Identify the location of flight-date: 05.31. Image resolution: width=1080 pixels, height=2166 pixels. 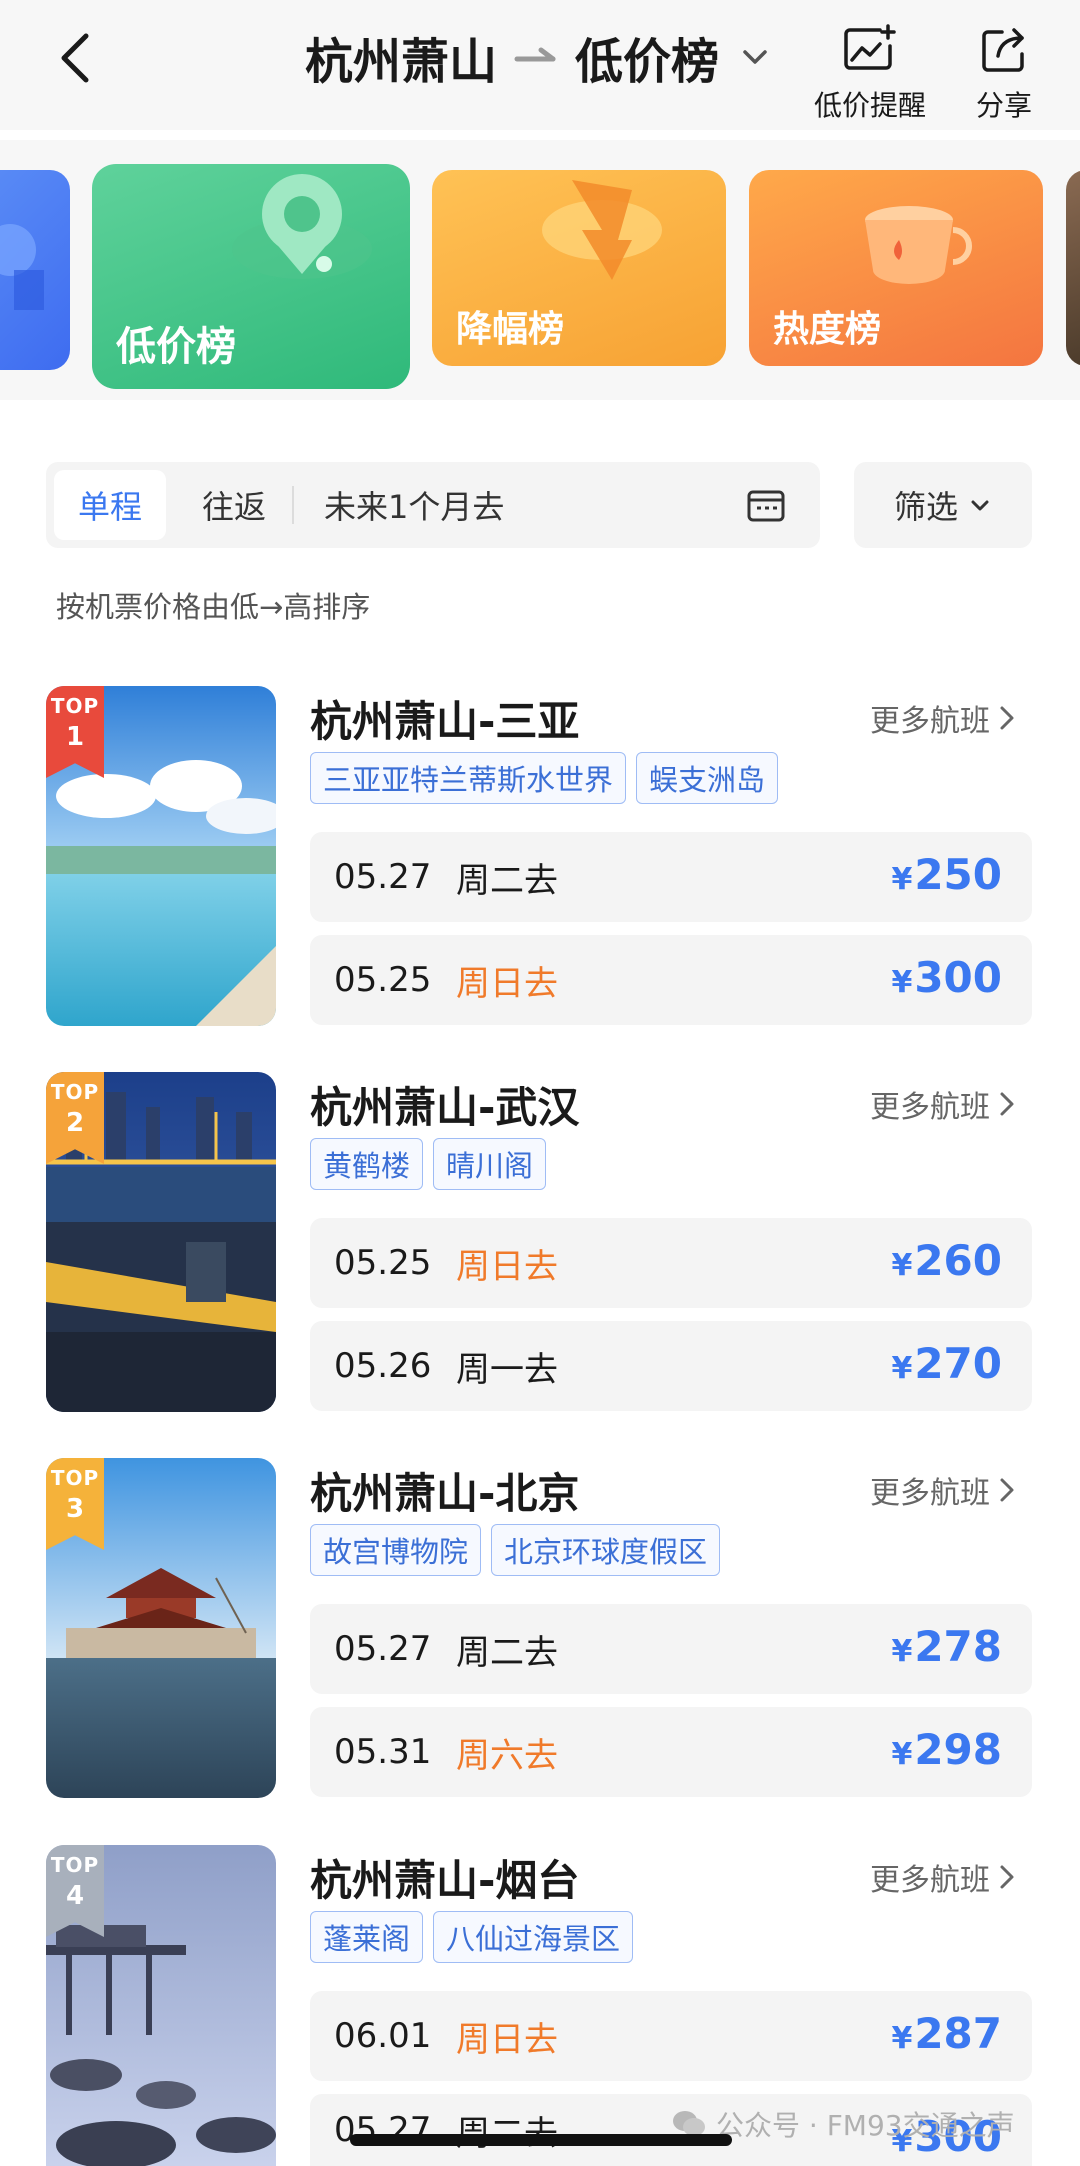
(383, 1752).